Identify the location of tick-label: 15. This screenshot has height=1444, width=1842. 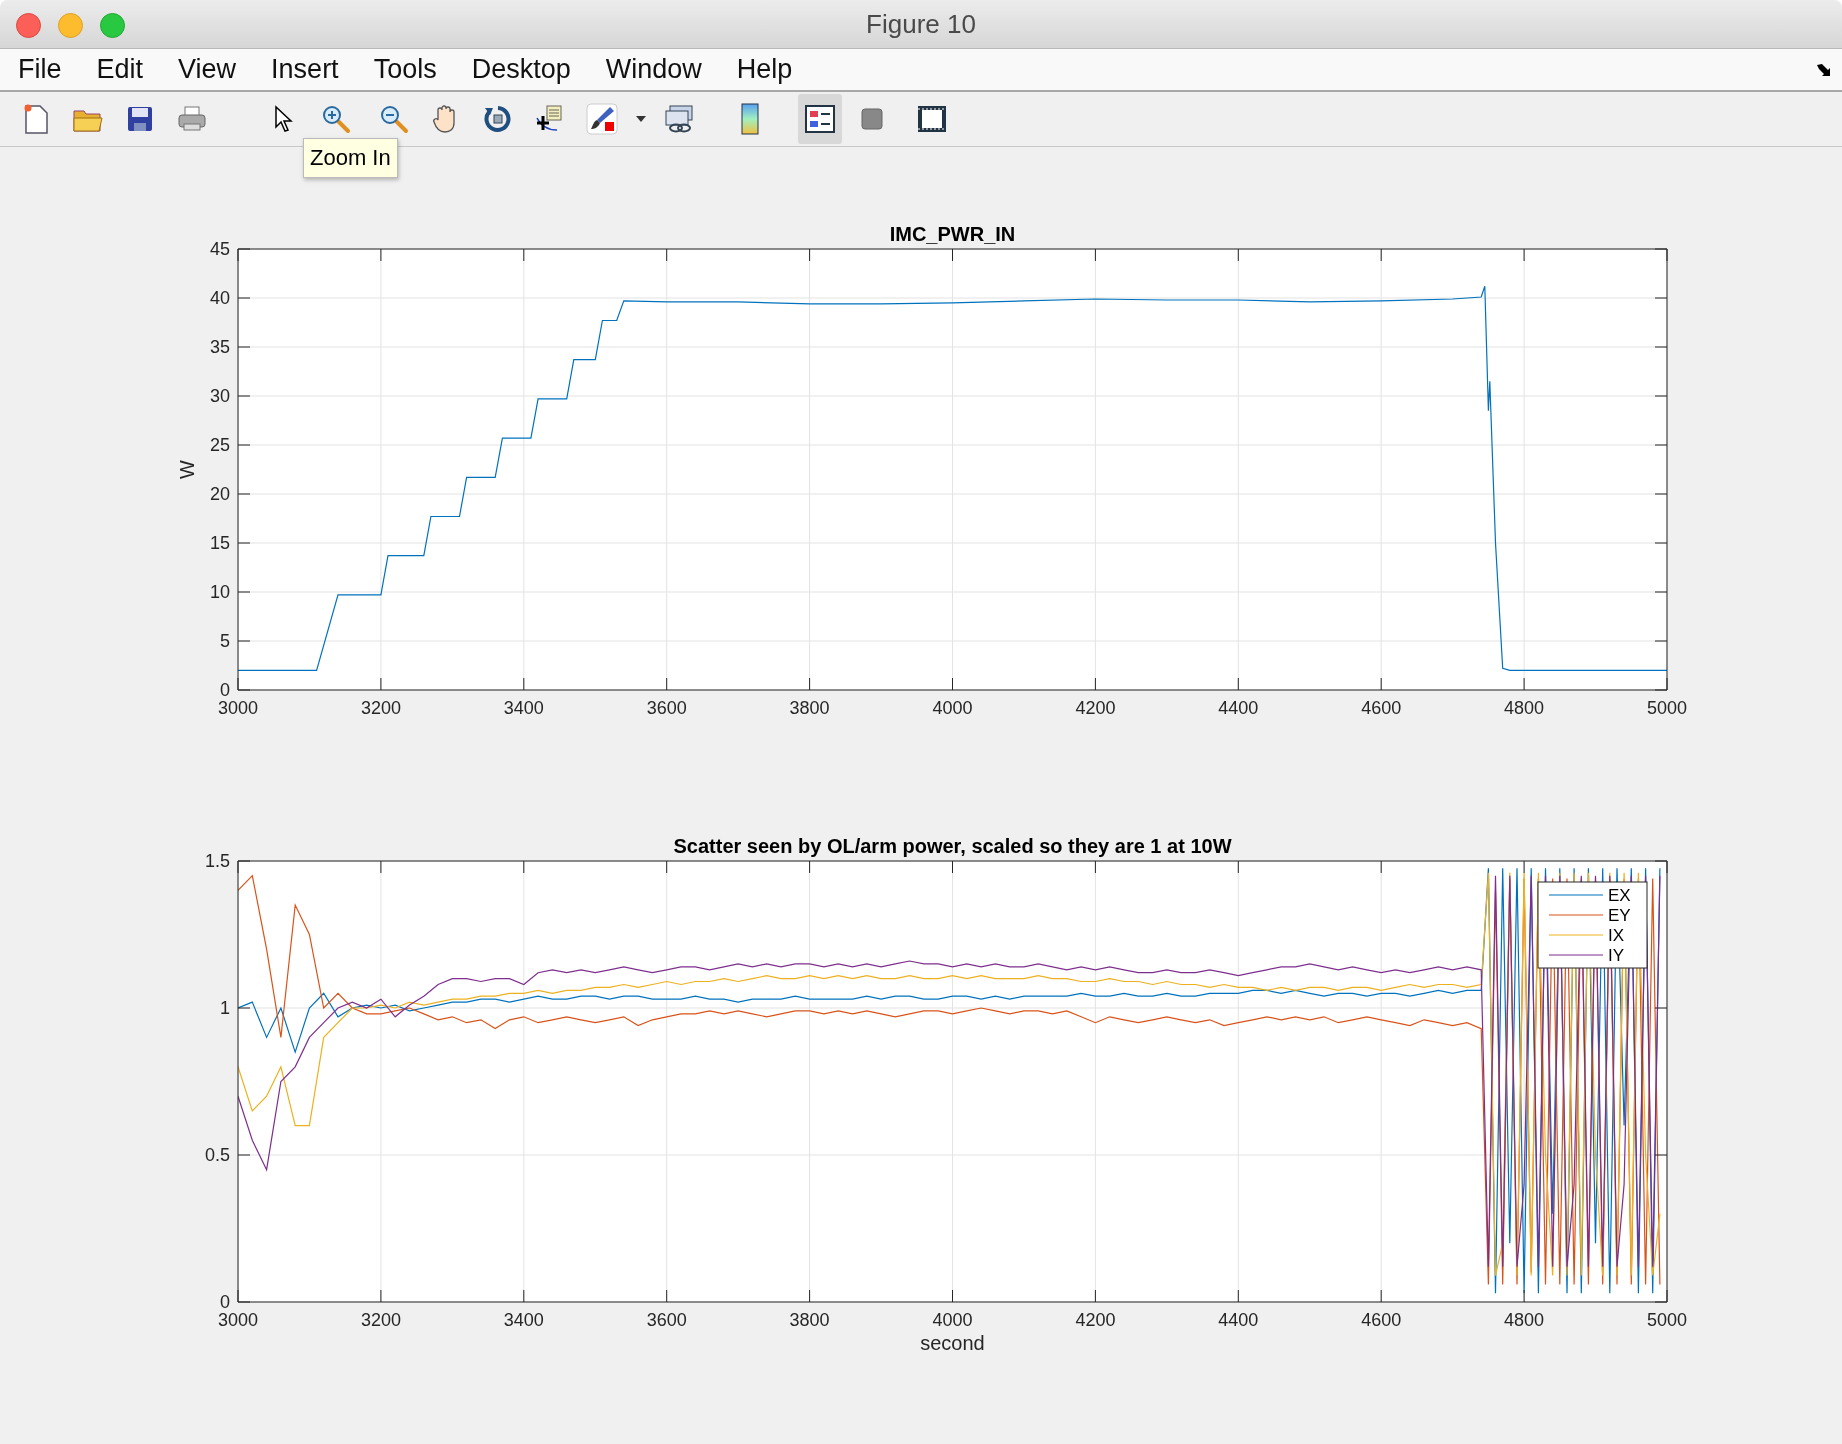
(219, 543).